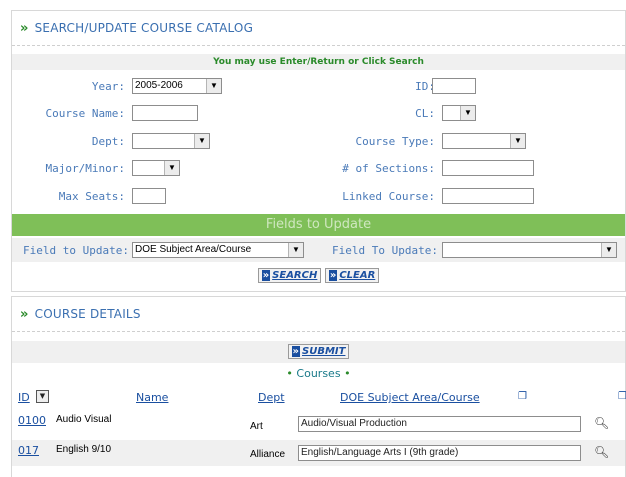  Describe the element at coordinates (318, 62) in the screenshot. I see `search-hint: You may use Enter/Return or Click Search` at that location.